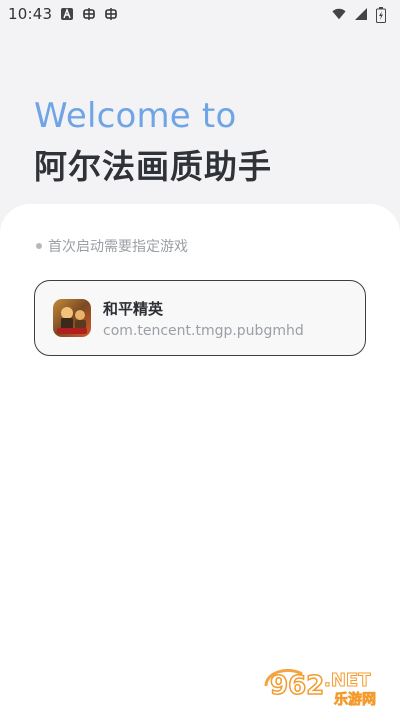 The width and height of the screenshot is (400, 712). What do you see at coordinates (72, 318) in the screenshot?
I see `game-icon` at bounding box center [72, 318].